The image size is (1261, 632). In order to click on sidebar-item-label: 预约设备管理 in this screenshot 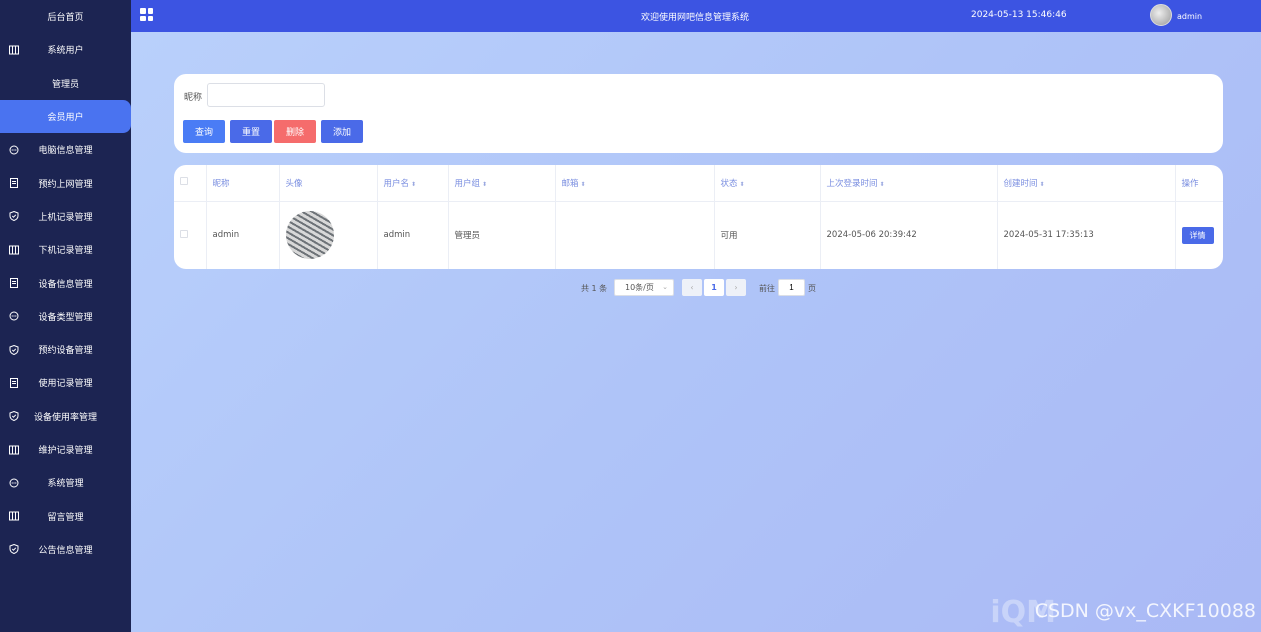, I will do `click(65, 351)`.